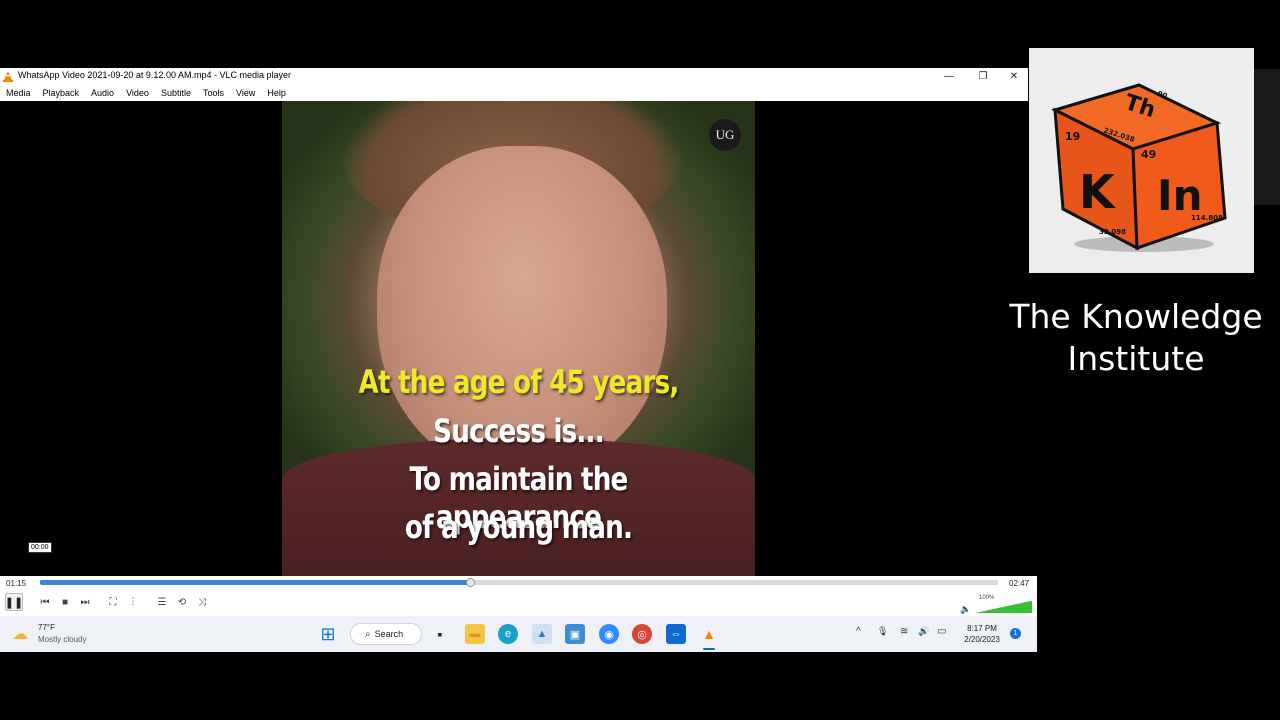 The image size is (1280, 720). I want to click on brand-card-shadow, so click(1266, 137).